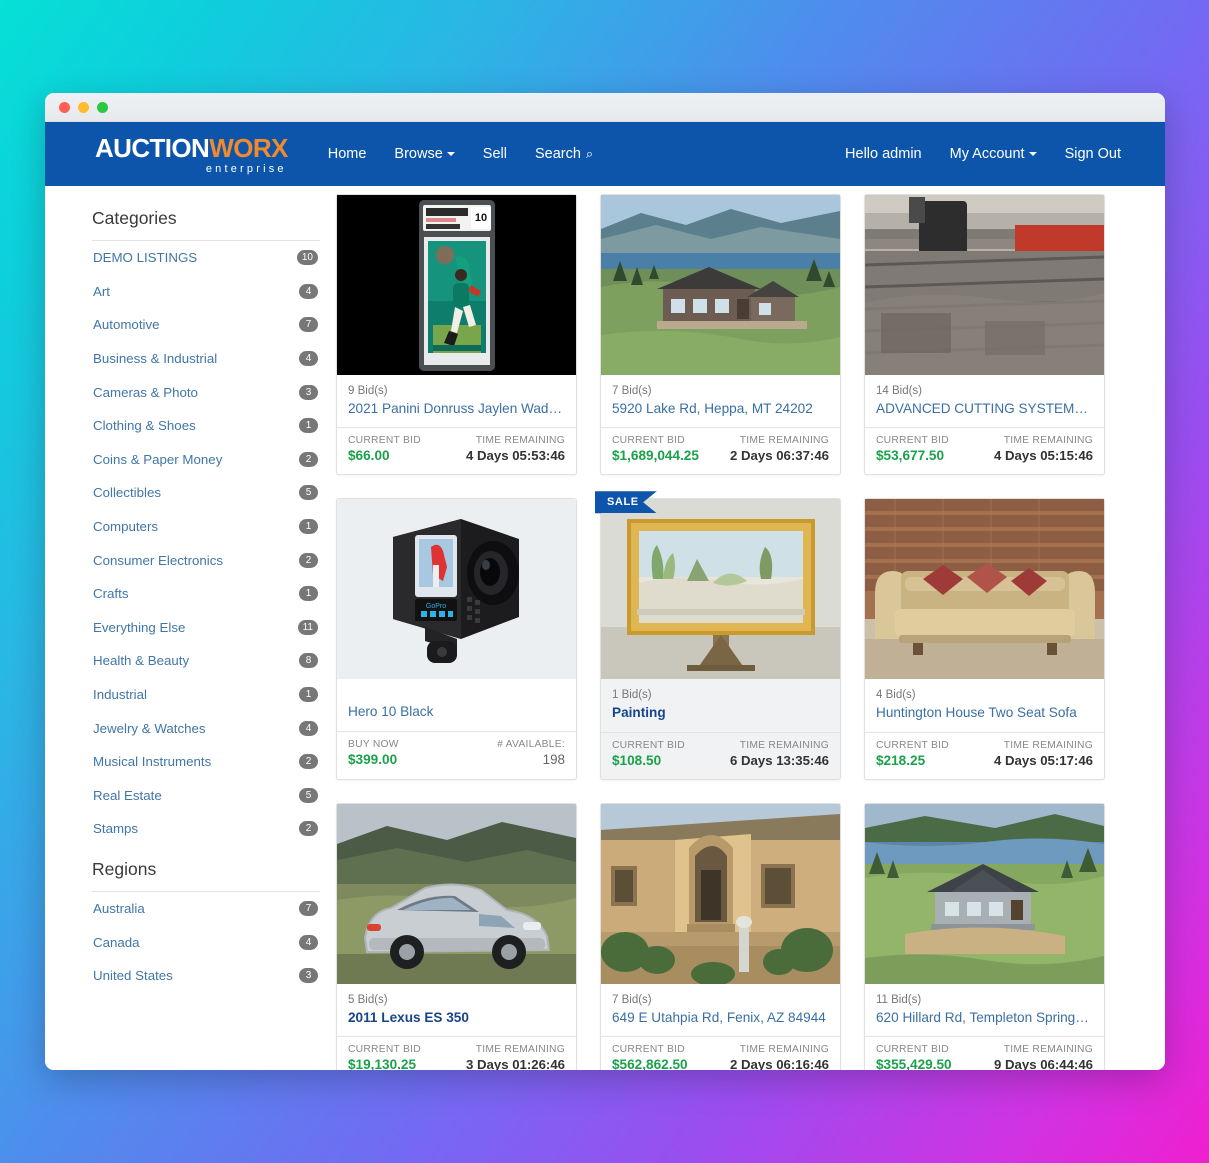  What do you see at coordinates (720, 713) in the screenshot?
I see `listing-title: Painting` at bounding box center [720, 713].